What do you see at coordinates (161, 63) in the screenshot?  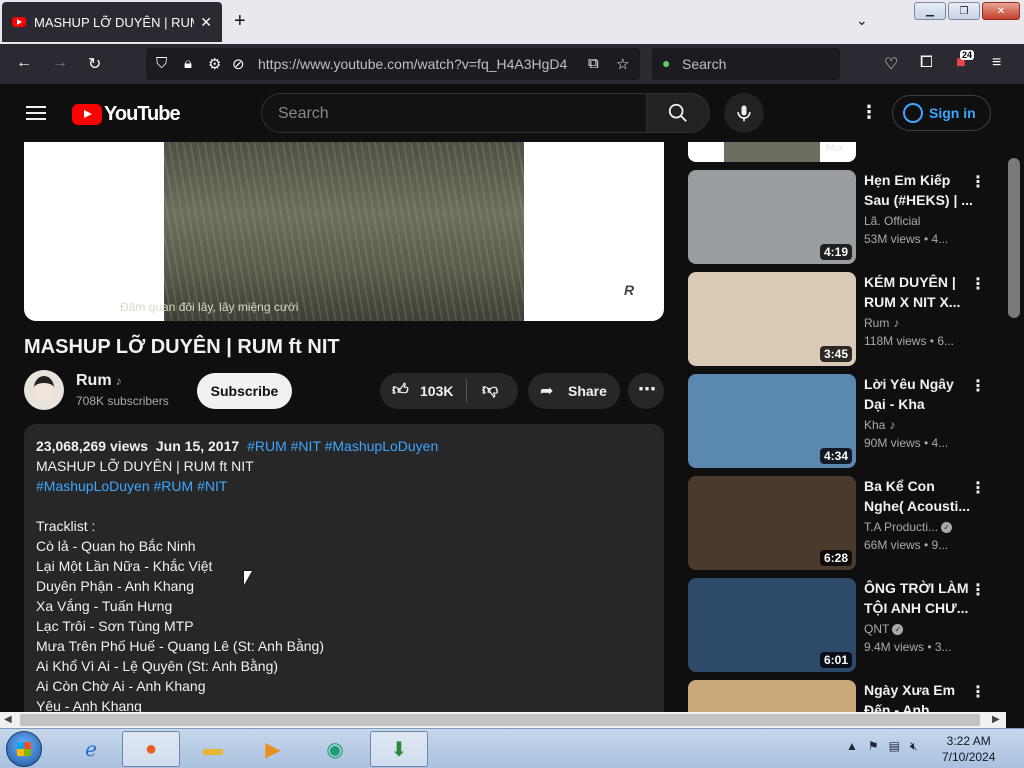 I see `shield-icon: ⛉` at bounding box center [161, 63].